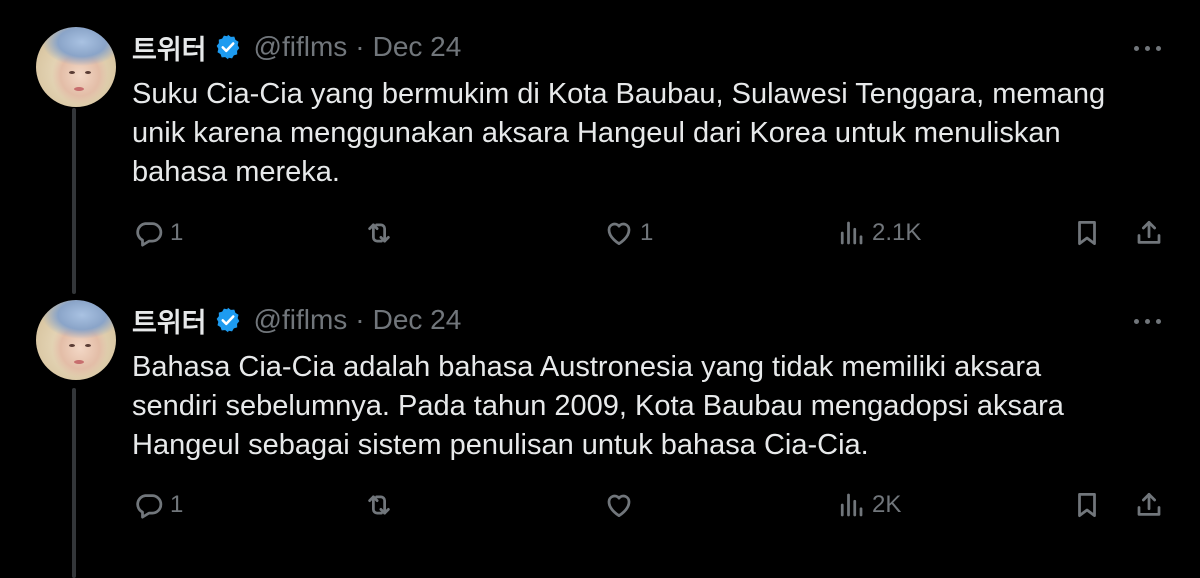 The width and height of the screenshot is (1200, 578). Describe the element at coordinates (600, 236) in the screenshot. I see `action-bar: 1 1 2.1K` at that location.